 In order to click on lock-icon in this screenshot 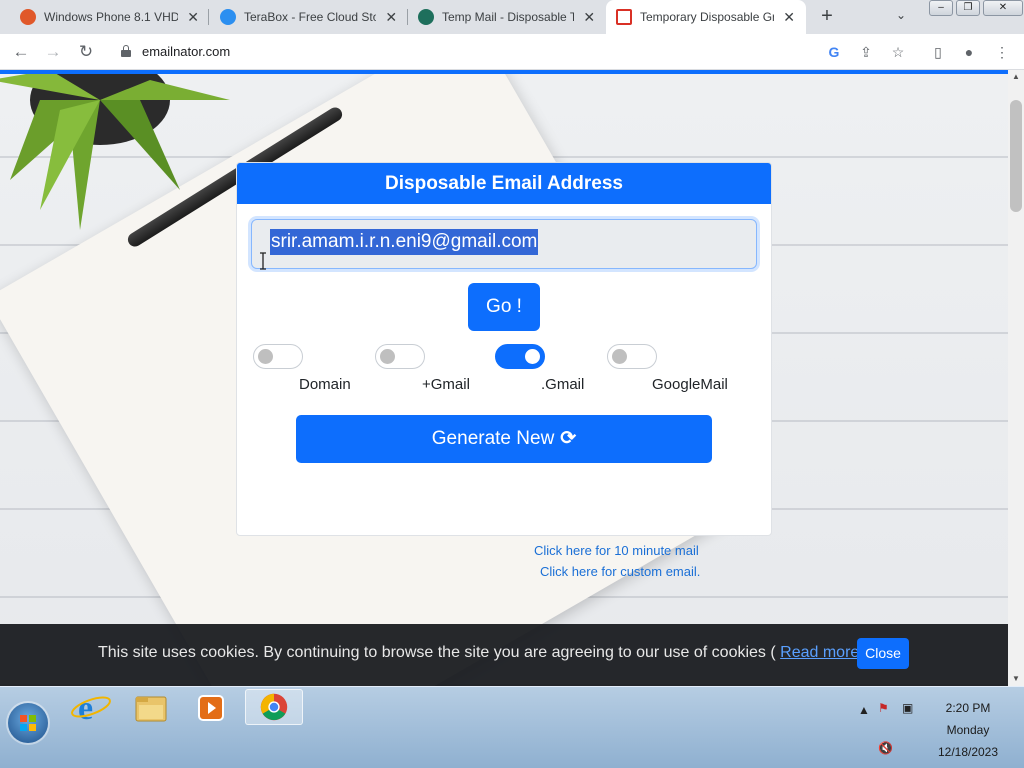, I will do `click(126, 51)`.